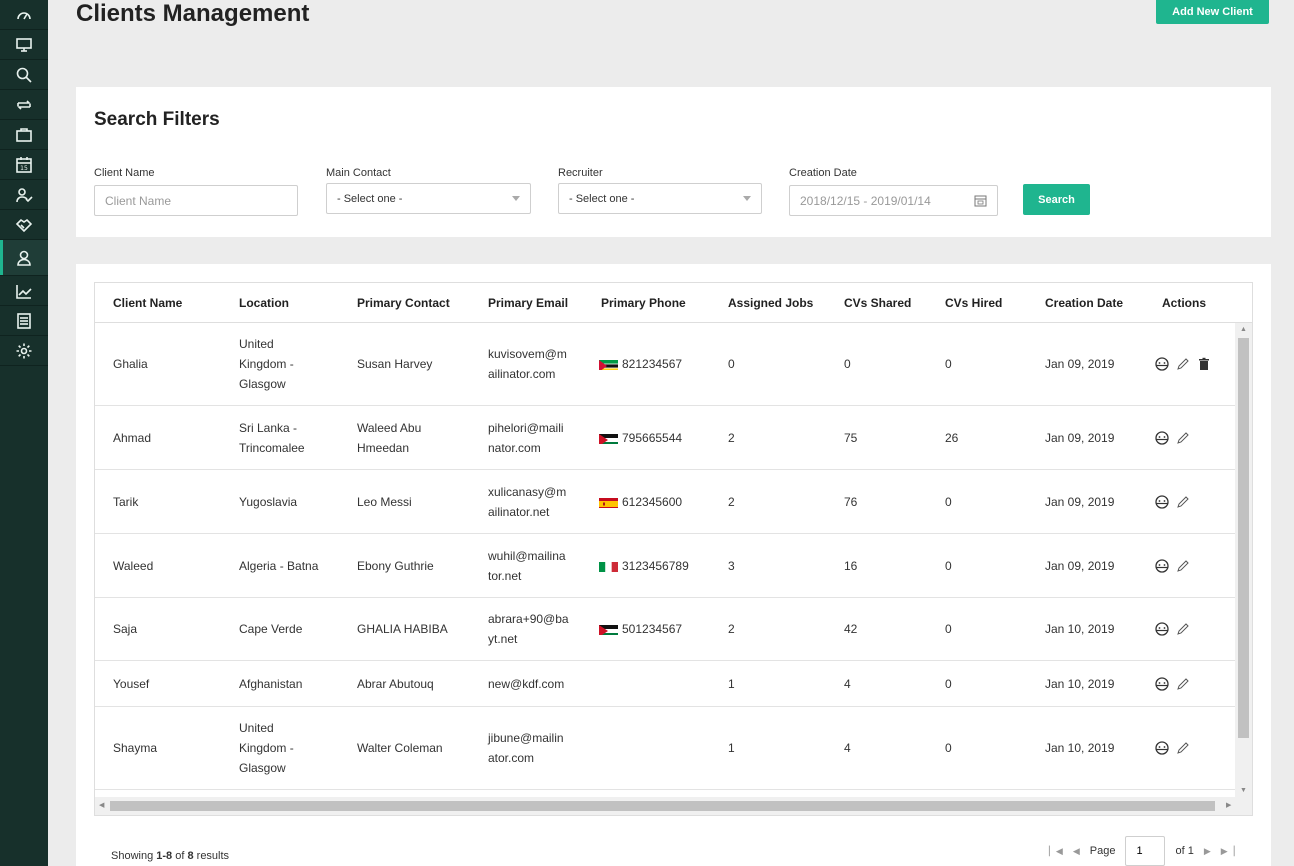  I want to click on client-name-label: Client Name, so click(124, 173).